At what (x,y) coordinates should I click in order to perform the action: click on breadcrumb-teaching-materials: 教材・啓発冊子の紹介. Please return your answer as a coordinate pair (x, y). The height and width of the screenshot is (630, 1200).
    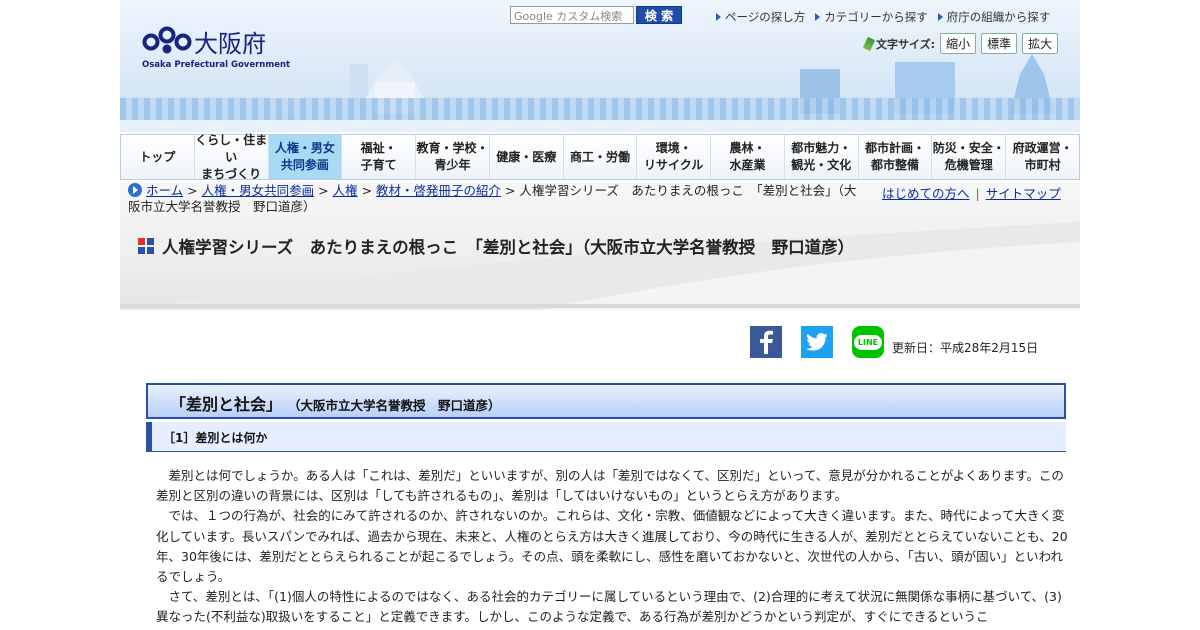
    Looking at the image, I should click on (438, 190).